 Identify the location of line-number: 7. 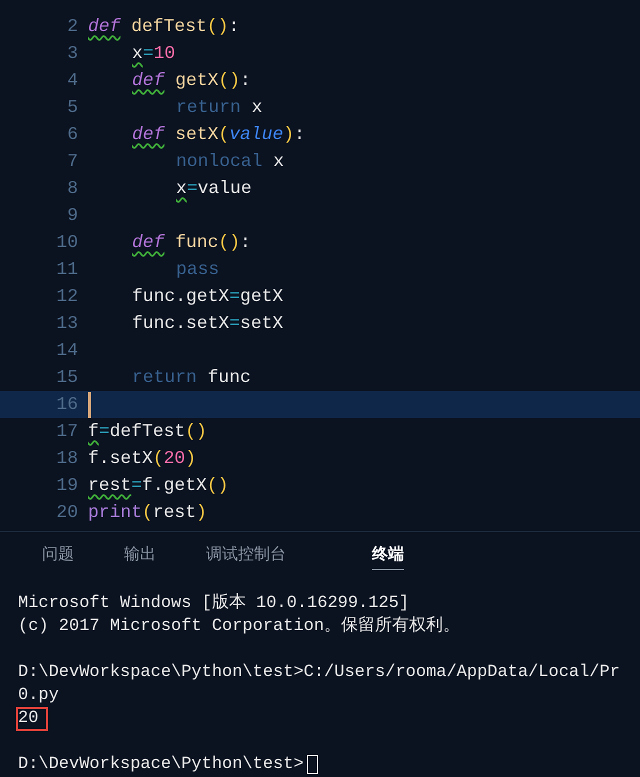
(72, 162).